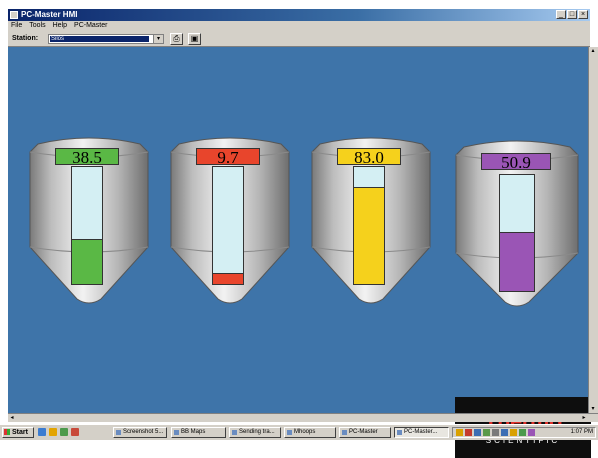  Describe the element at coordinates (516, 162) in the screenshot. I see `silo-level-readout: 50.9` at that location.